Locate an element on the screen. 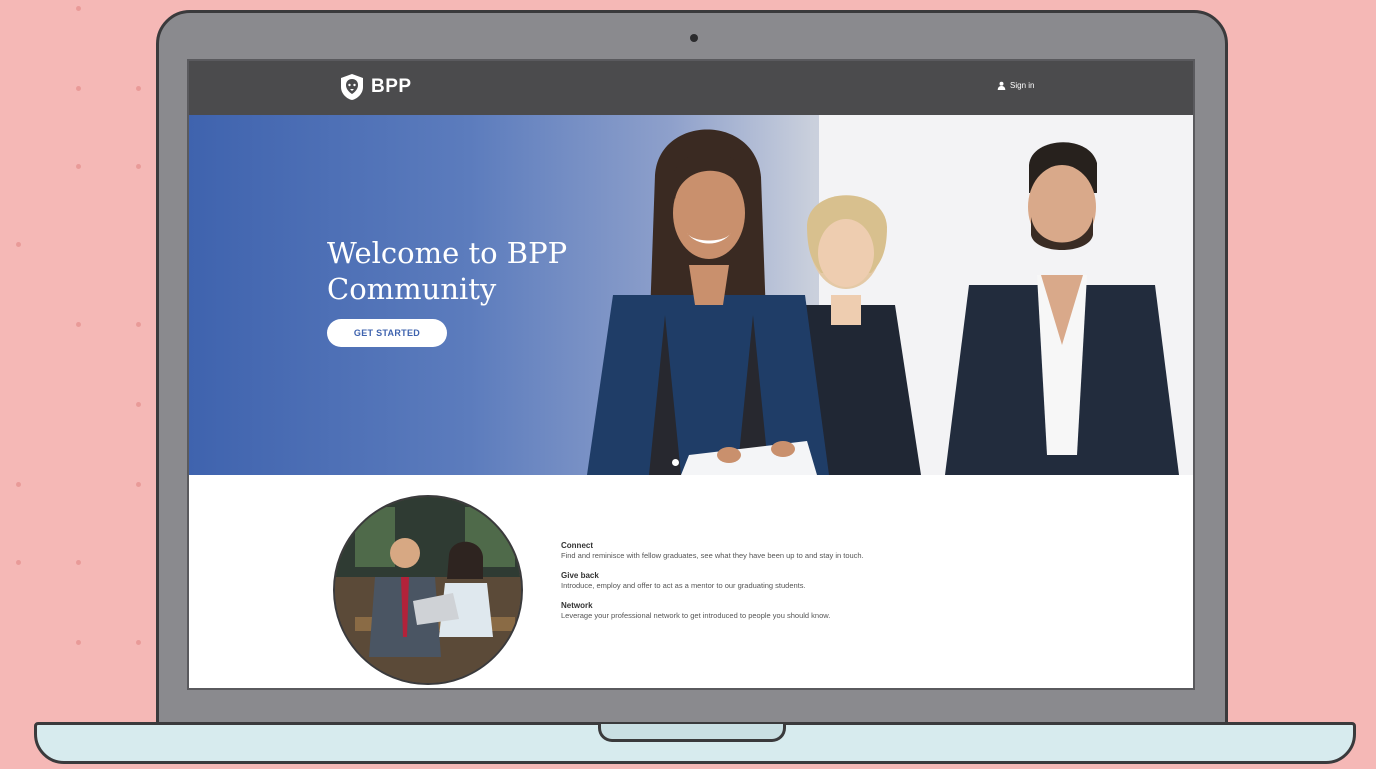 The width and height of the screenshot is (1376, 769). feature-title: Give back is located at coordinates (580, 575).